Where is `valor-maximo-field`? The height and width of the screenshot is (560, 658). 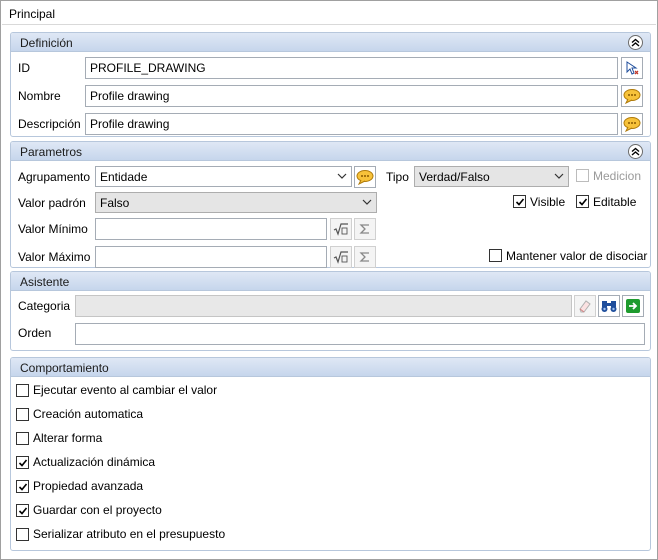
valor-maximo-field is located at coordinates (211, 257).